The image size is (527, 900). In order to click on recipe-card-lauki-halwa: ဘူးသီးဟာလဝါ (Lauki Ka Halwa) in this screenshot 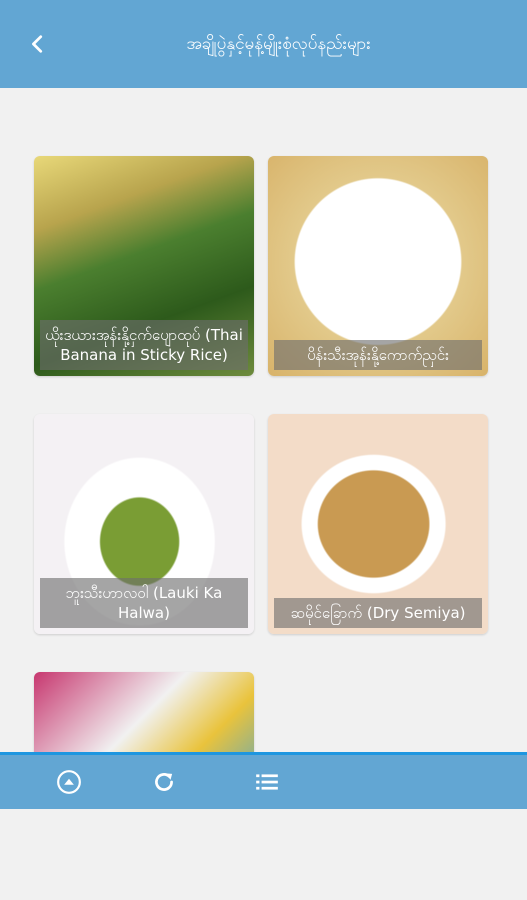, I will do `click(144, 524)`.